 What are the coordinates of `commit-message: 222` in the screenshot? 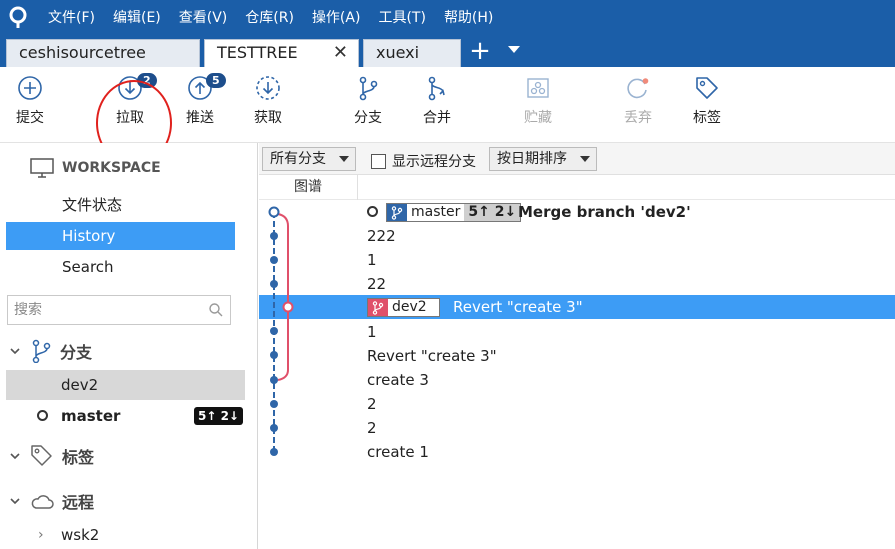 It's located at (381, 236).